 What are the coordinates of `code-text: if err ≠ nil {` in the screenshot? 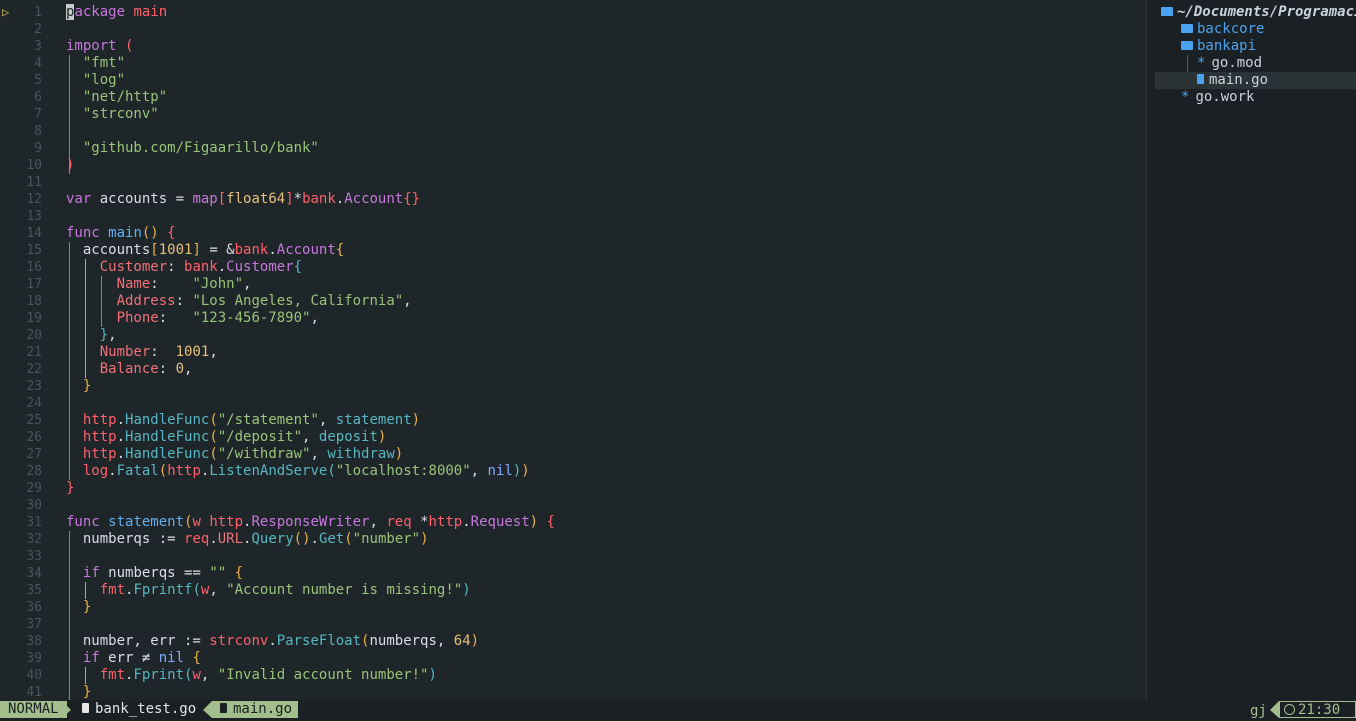 It's located at (133, 658).